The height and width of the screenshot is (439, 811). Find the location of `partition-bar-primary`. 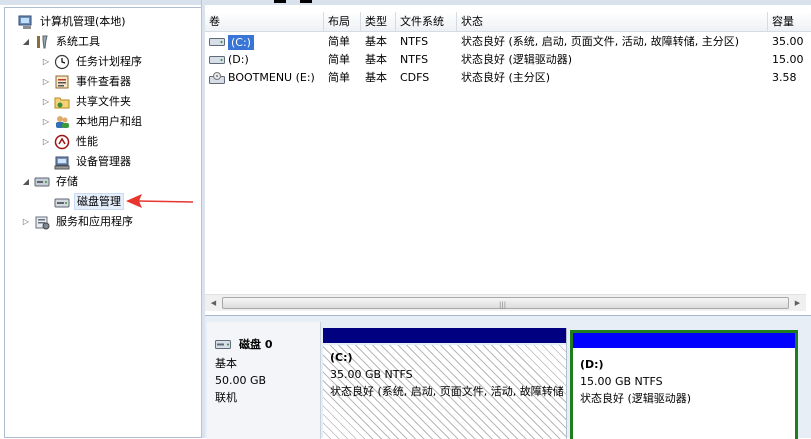

partition-bar-primary is located at coordinates (444, 335).